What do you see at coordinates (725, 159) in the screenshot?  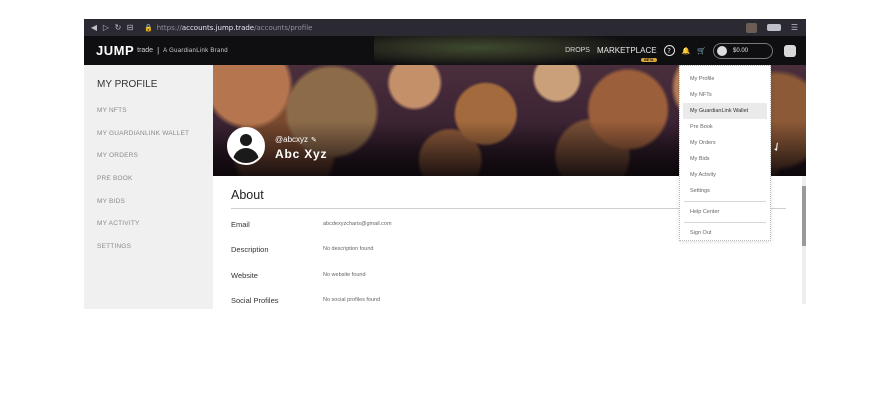 I see `dropdown-item-my-bids: My Bids` at bounding box center [725, 159].